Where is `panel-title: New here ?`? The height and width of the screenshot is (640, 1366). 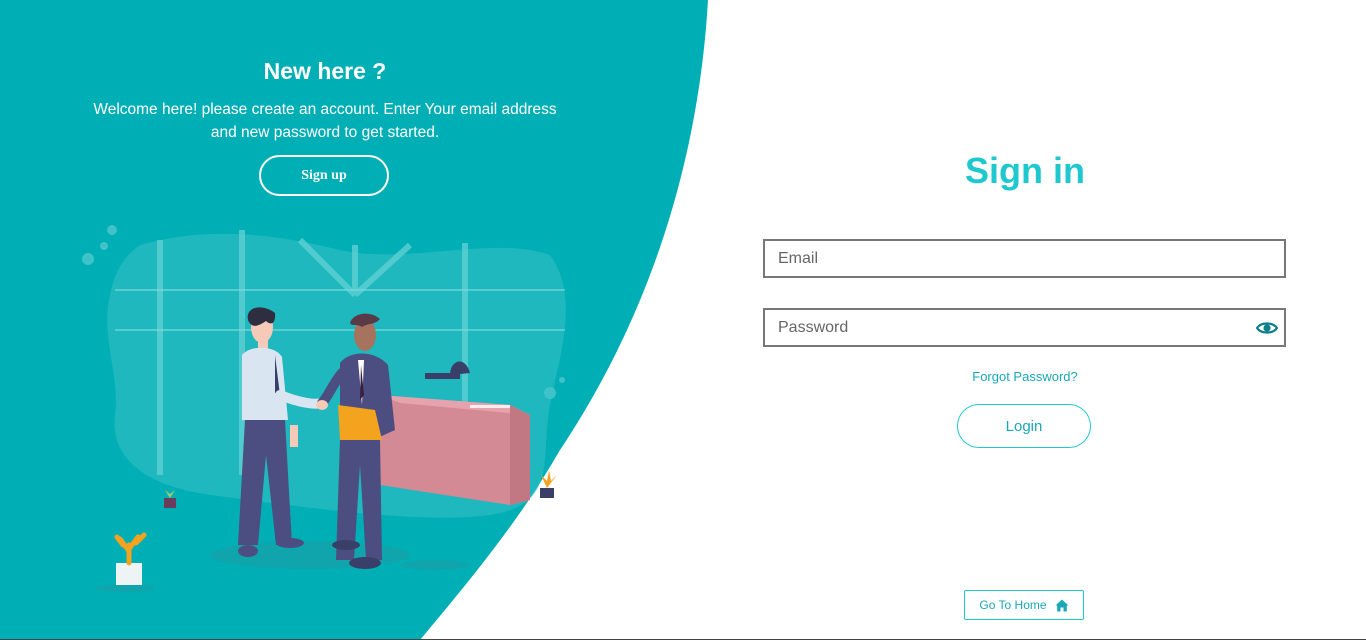
panel-title: New here ? is located at coordinates (325, 71).